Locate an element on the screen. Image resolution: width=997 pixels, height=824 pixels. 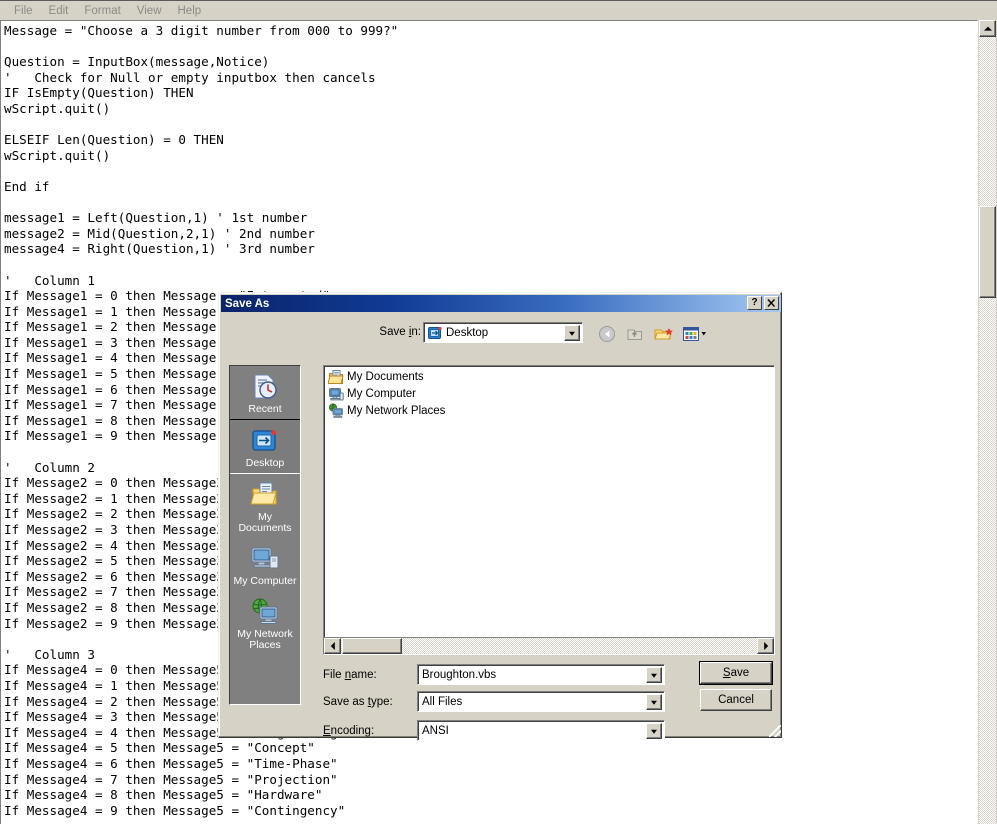
my-network-places-small-icon is located at coordinates (336, 411).